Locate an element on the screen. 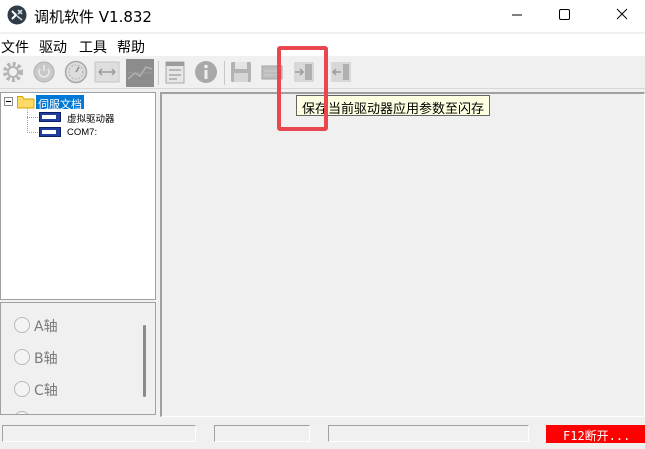  maximize-button is located at coordinates (564, 15).